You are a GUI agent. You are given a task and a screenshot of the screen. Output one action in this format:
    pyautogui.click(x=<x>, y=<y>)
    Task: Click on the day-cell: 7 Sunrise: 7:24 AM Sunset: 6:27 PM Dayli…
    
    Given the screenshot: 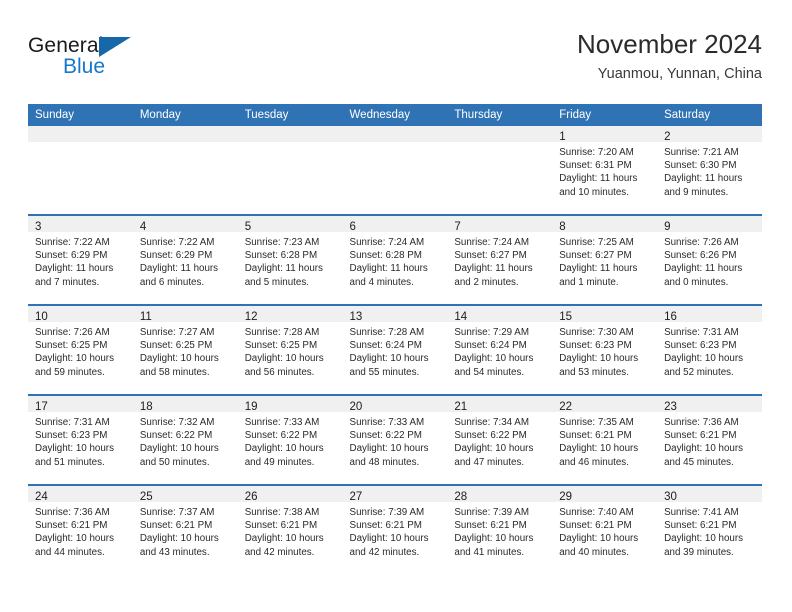 What is the action you would take?
    pyautogui.click(x=500, y=259)
    